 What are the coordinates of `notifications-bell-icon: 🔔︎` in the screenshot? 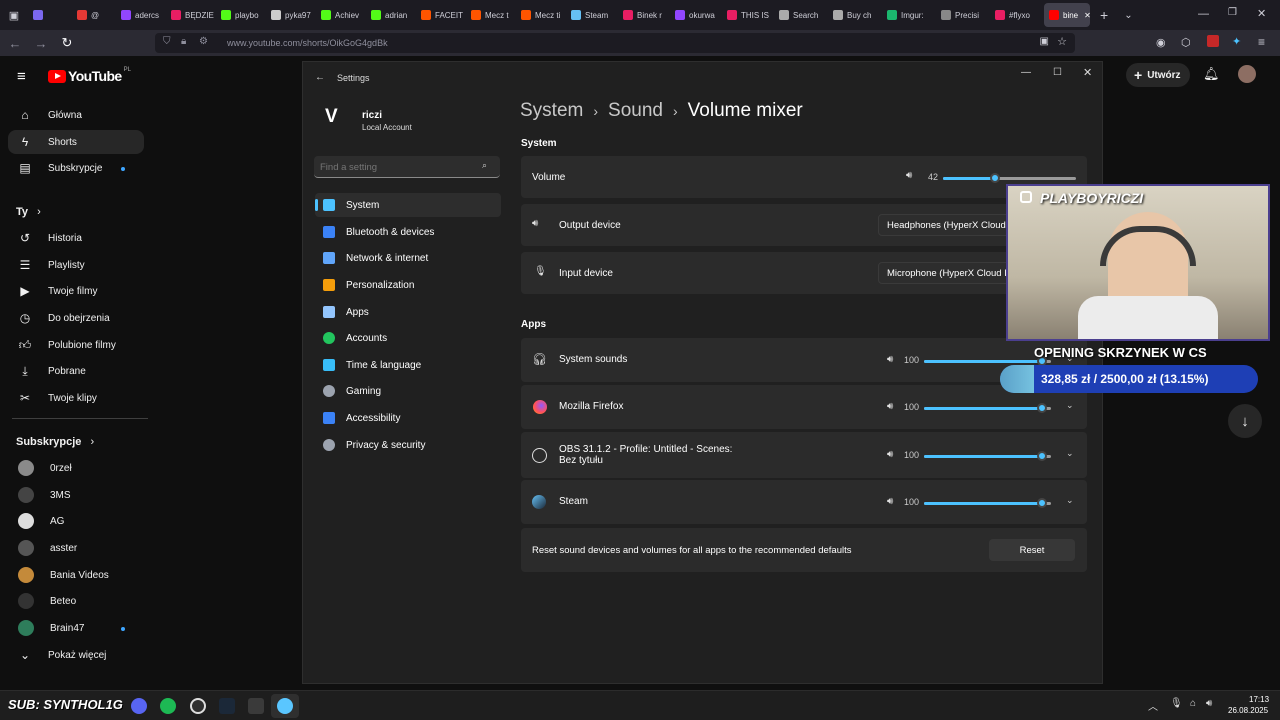 It's located at (1211, 74).